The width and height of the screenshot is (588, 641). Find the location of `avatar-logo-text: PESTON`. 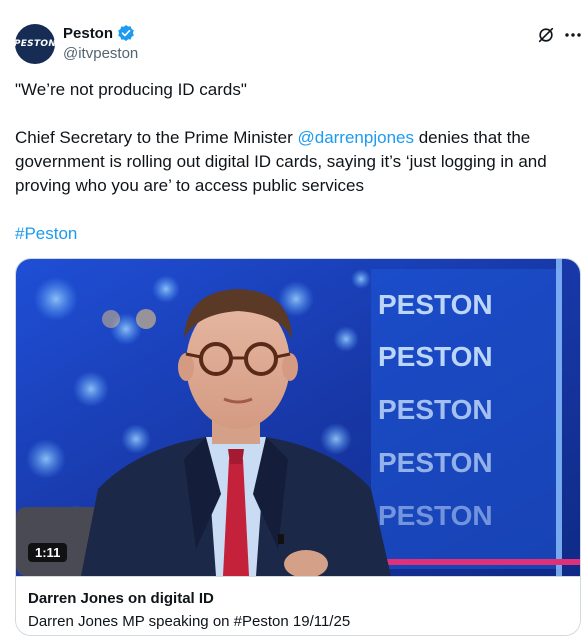

avatar-logo-text: PESTON is located at coordinates (35, 44).